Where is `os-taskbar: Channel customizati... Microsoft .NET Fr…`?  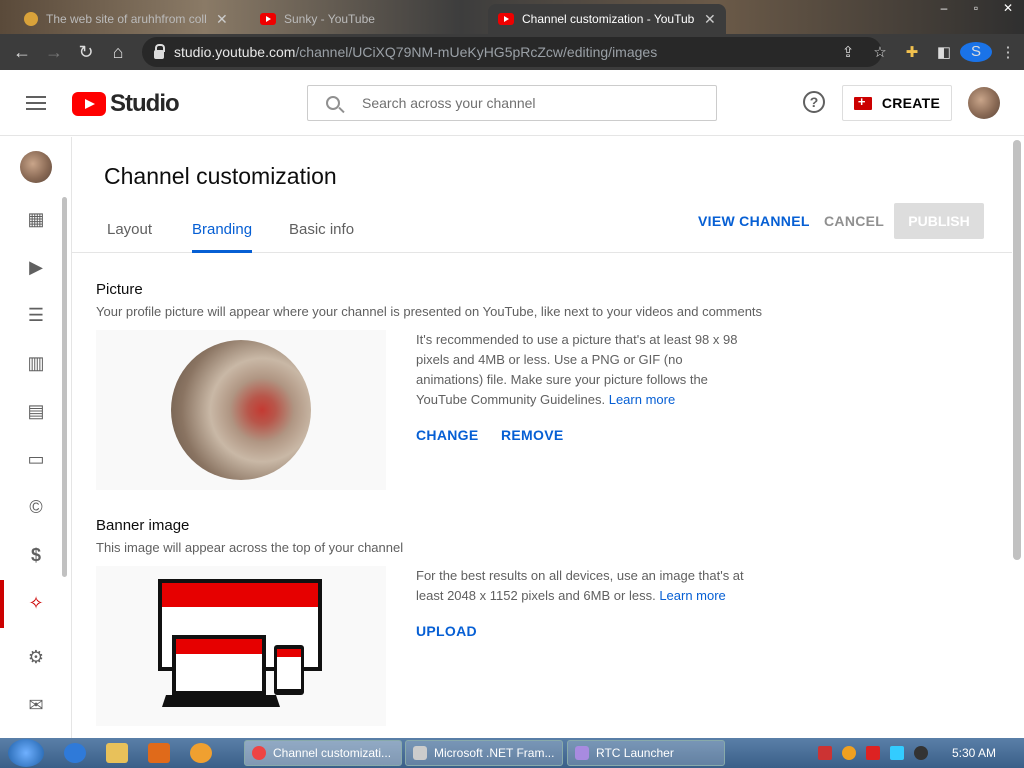
os-taskbar: Channel customizati... Microsoft .NET Fr… is located at coordinates (512, 753).